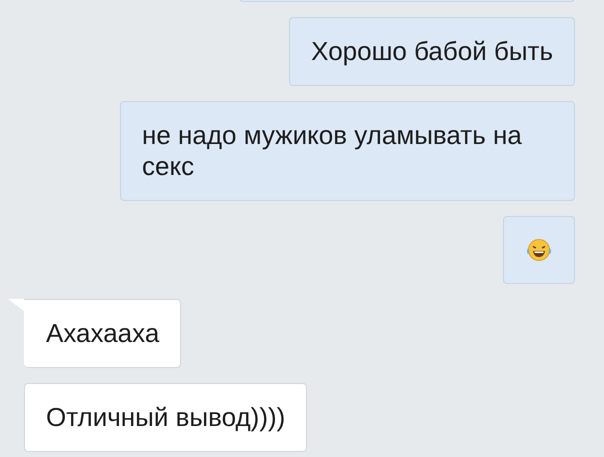 The height and width of the screenshot is (457, 604). Describe the element at coordinates (539, 250) in the screenshot. I see `laughing-emoji-icon` at that location.